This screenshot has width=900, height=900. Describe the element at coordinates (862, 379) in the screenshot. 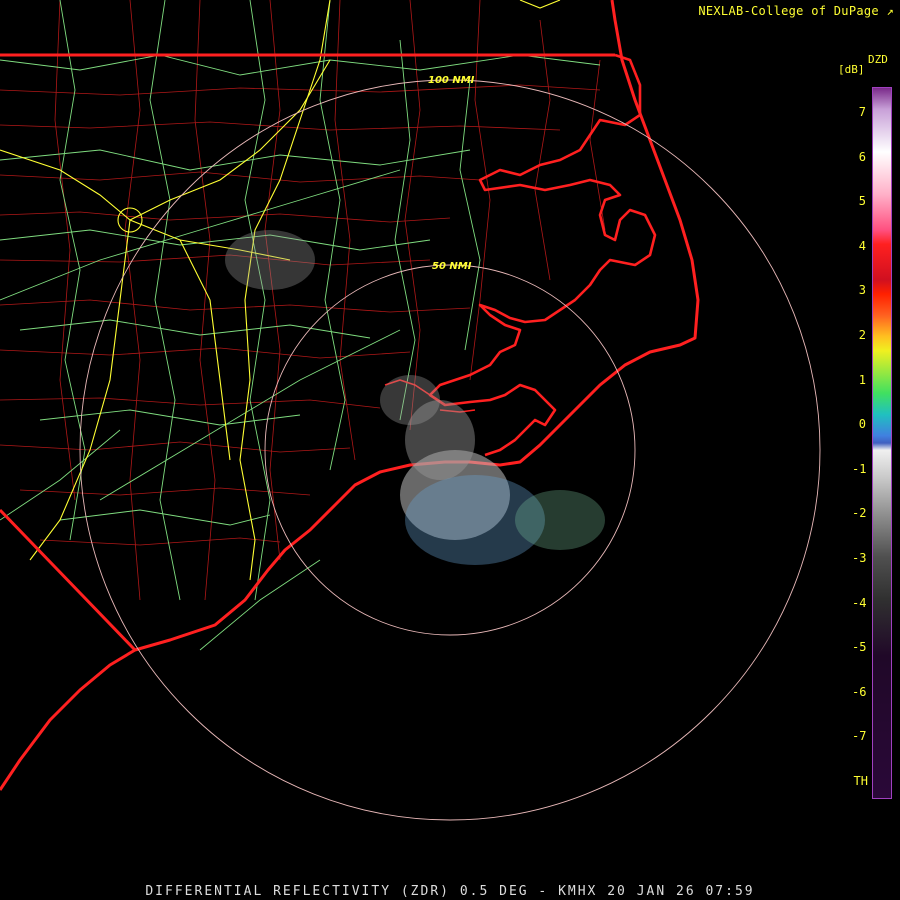

I see `colorbar-tick-label: 1` at that location.